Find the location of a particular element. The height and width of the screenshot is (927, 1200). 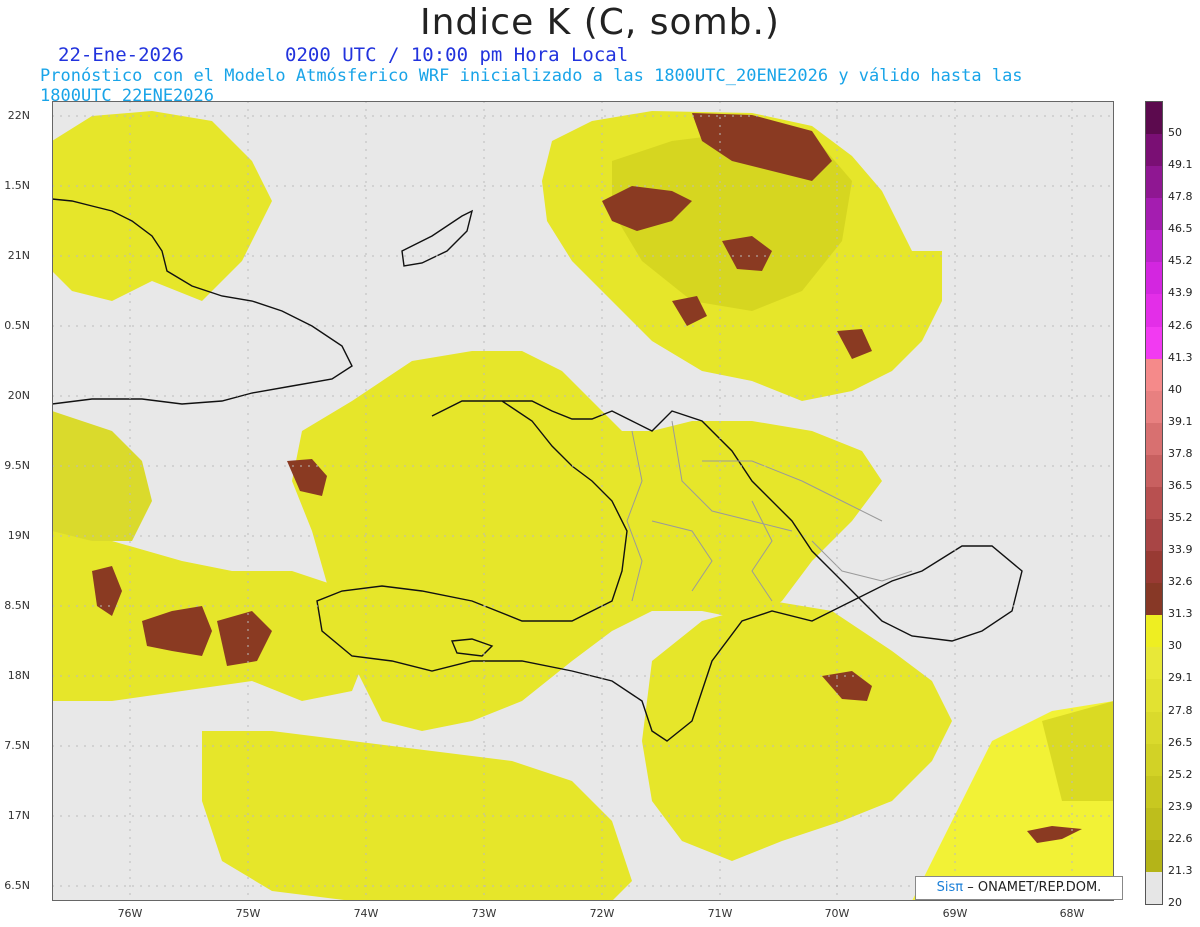

colorbar-label: 36.5 is located at coordinates (1180, 485).